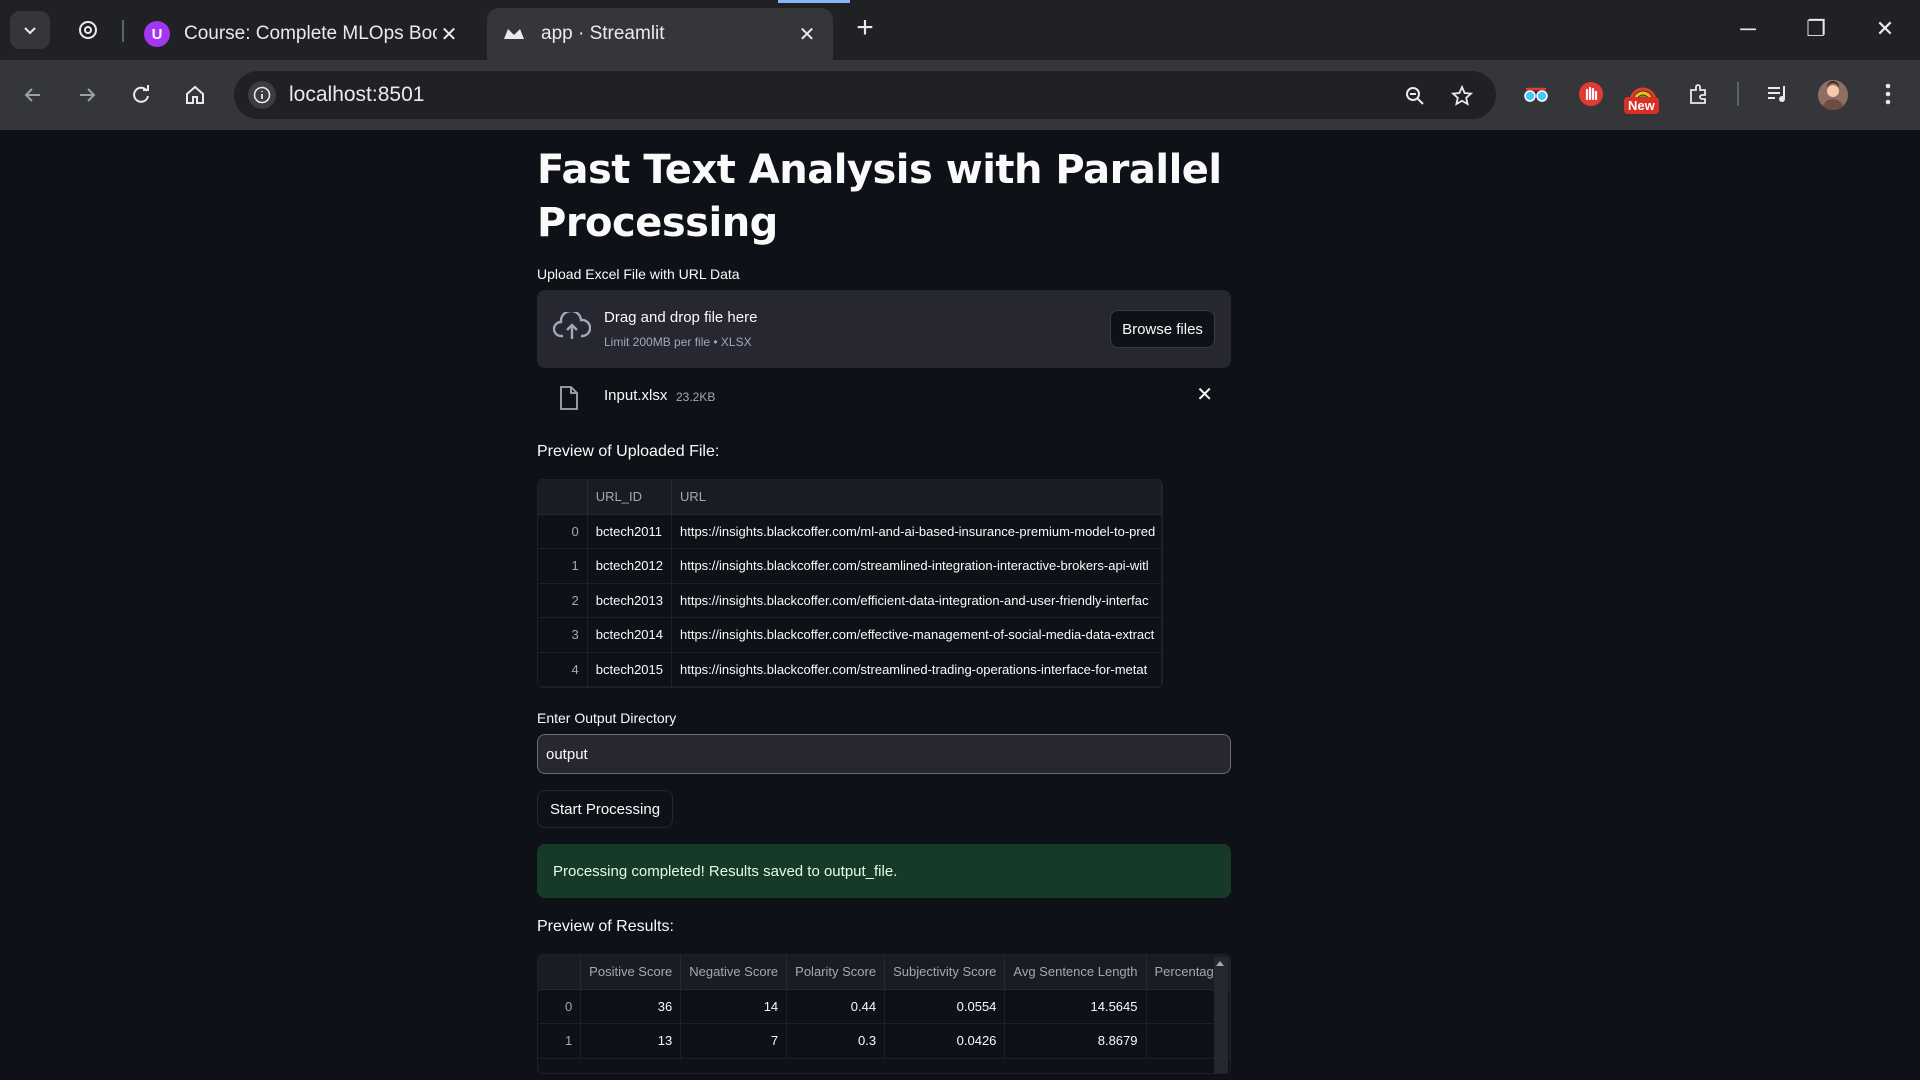 This screenshot has width=1920, height=1080. I want to click on streamlit-icon, so click(514, 34).